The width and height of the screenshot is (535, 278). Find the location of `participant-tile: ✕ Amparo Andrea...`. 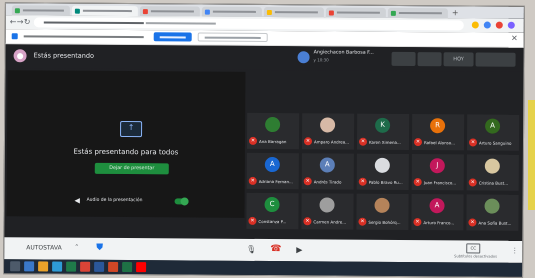

participant-tile: ✕ Amparo Andrea... is located at coordinates (328, 131).